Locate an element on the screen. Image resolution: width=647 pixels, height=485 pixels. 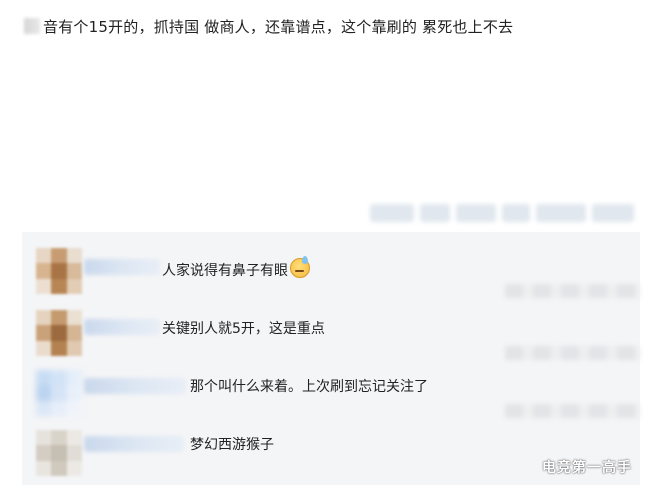
comment-item: 那个叫什么来着。上次刷到忘记关注了 is located at coordinates (331, 392).